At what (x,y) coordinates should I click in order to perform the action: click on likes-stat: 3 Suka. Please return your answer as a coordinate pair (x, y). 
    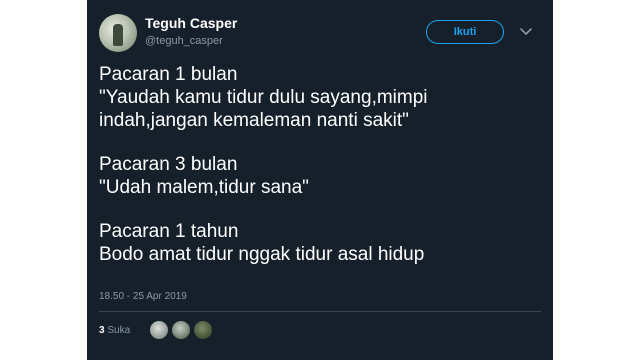
    Looking at the image, I should click on (114, 330).